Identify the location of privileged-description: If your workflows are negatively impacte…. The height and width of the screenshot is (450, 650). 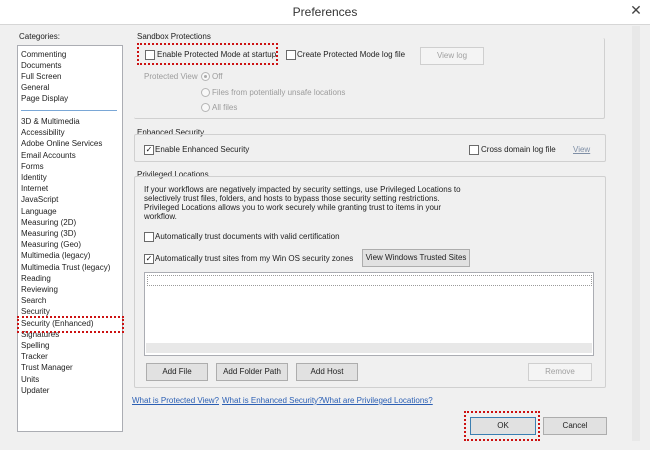
(302, 203).